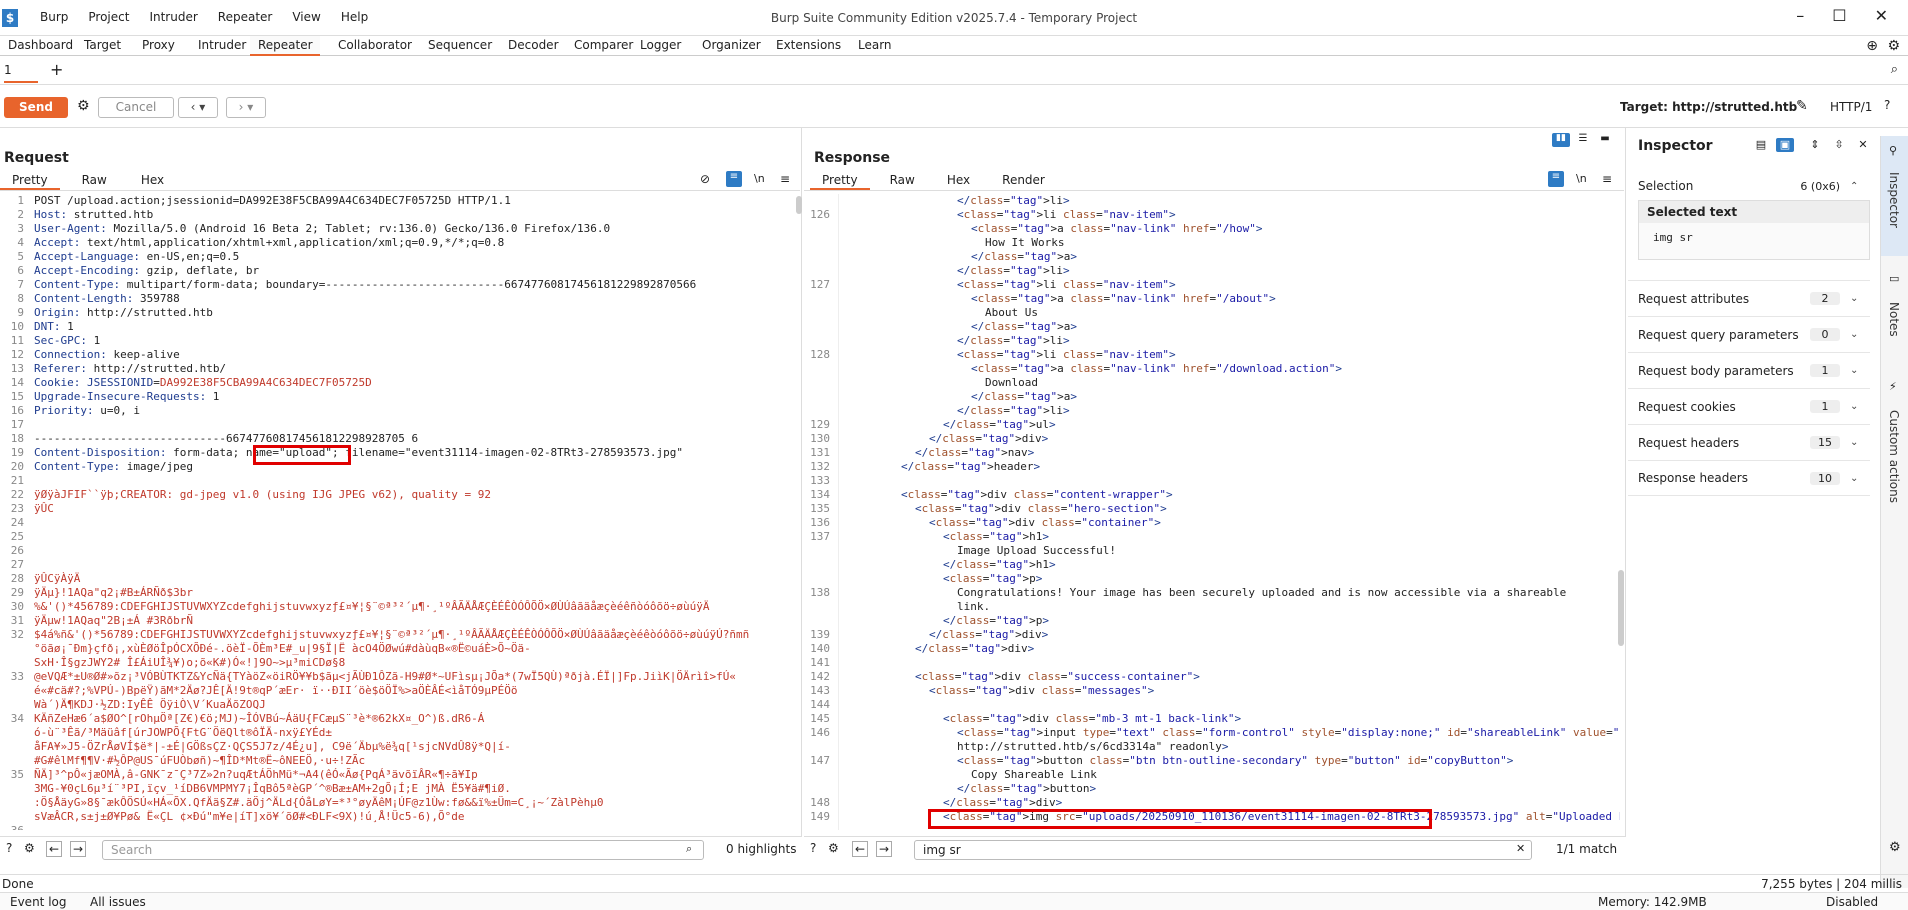 This screenshot has height=910, width=1908. What do you see at coordinates (1621, 608) in the screenshot?
I see `response-scrollbar` at bounding box center [1621, 608].